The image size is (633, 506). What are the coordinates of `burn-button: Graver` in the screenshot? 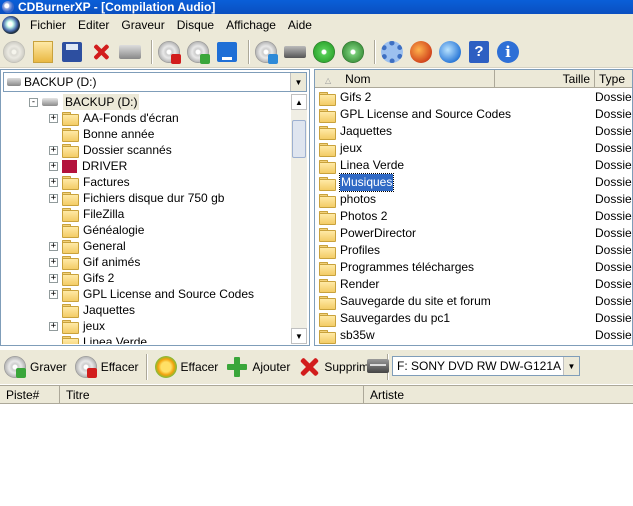 It's located at (35, 367).